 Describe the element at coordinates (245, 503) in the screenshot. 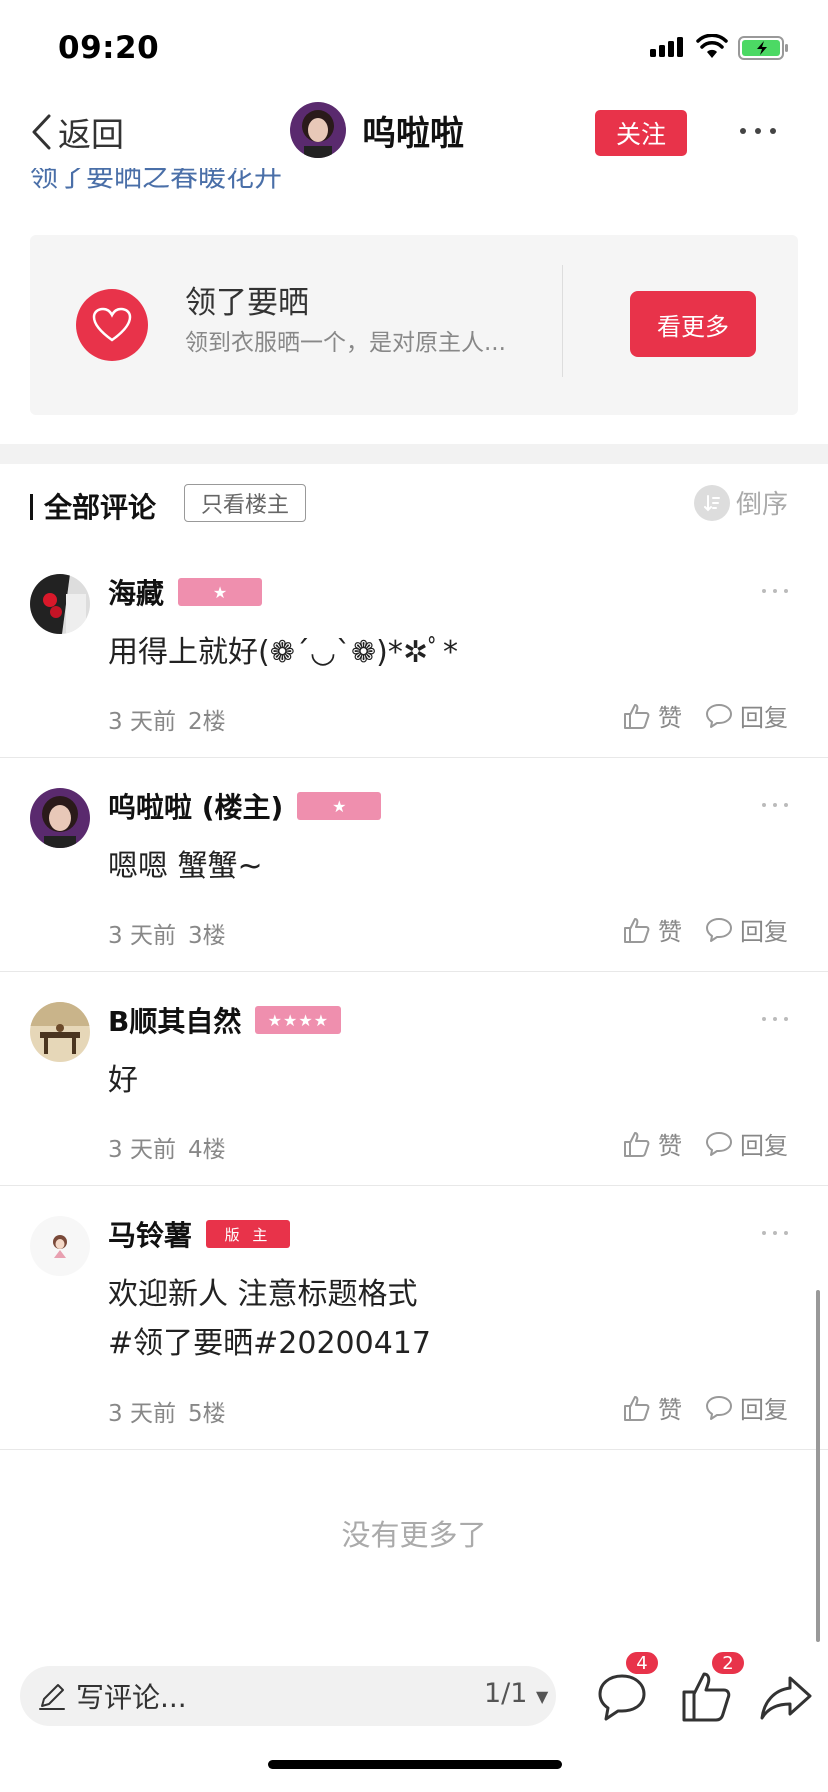

I see `op-only-toggle: 只看楼主` at that location.